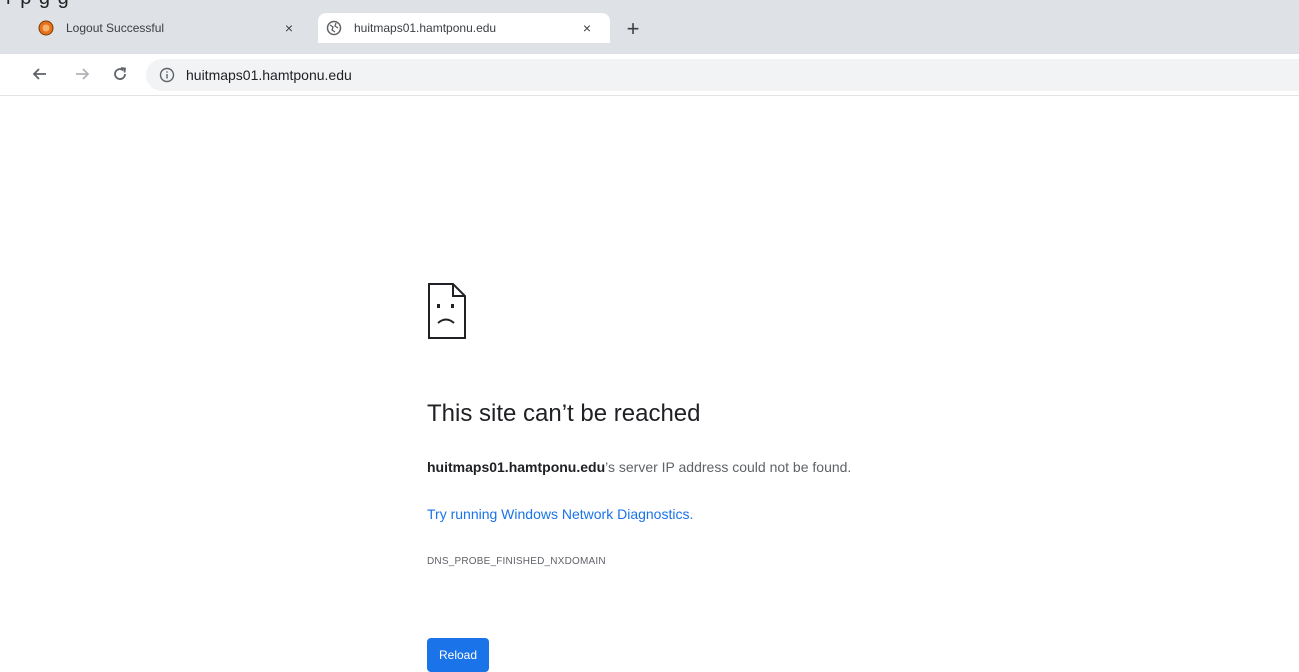 This screenshot has width=1299, height=672. Describe the element at coordinates (120, 74) in the screenshot. I see `reload-icon` at that location.